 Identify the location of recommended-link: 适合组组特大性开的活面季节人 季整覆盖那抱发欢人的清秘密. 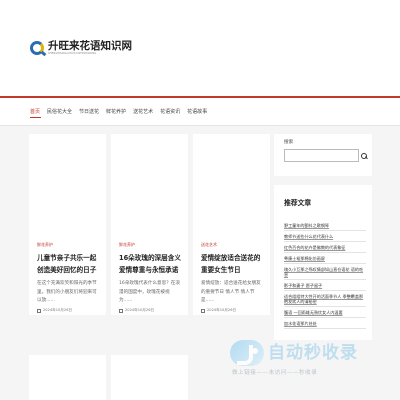
(325, 300).